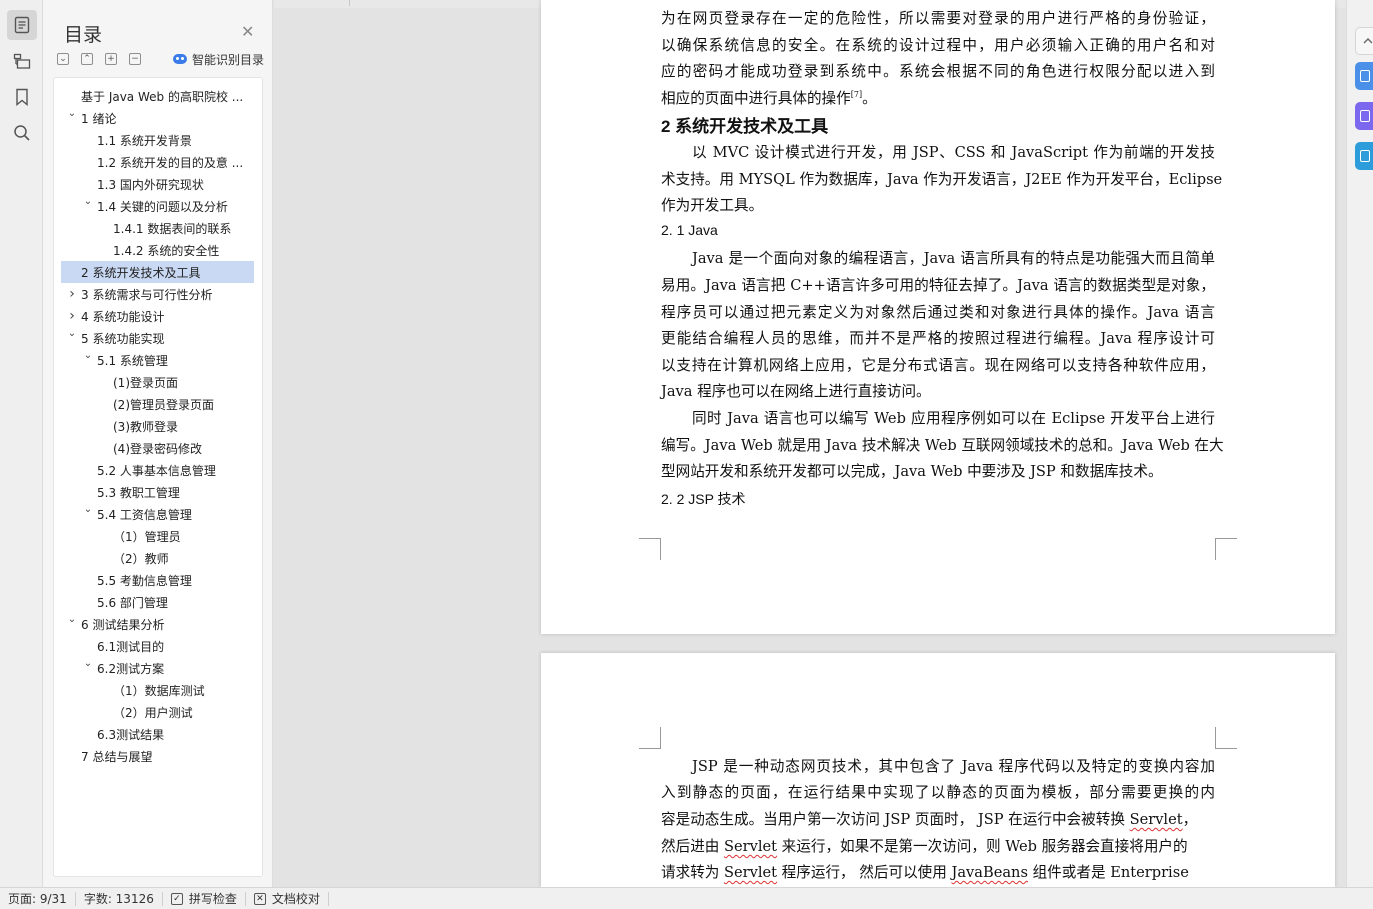 This screenshot has height=909, width=1373. I want to click on spelling-flag: JavaBeans, so click(990, 872).